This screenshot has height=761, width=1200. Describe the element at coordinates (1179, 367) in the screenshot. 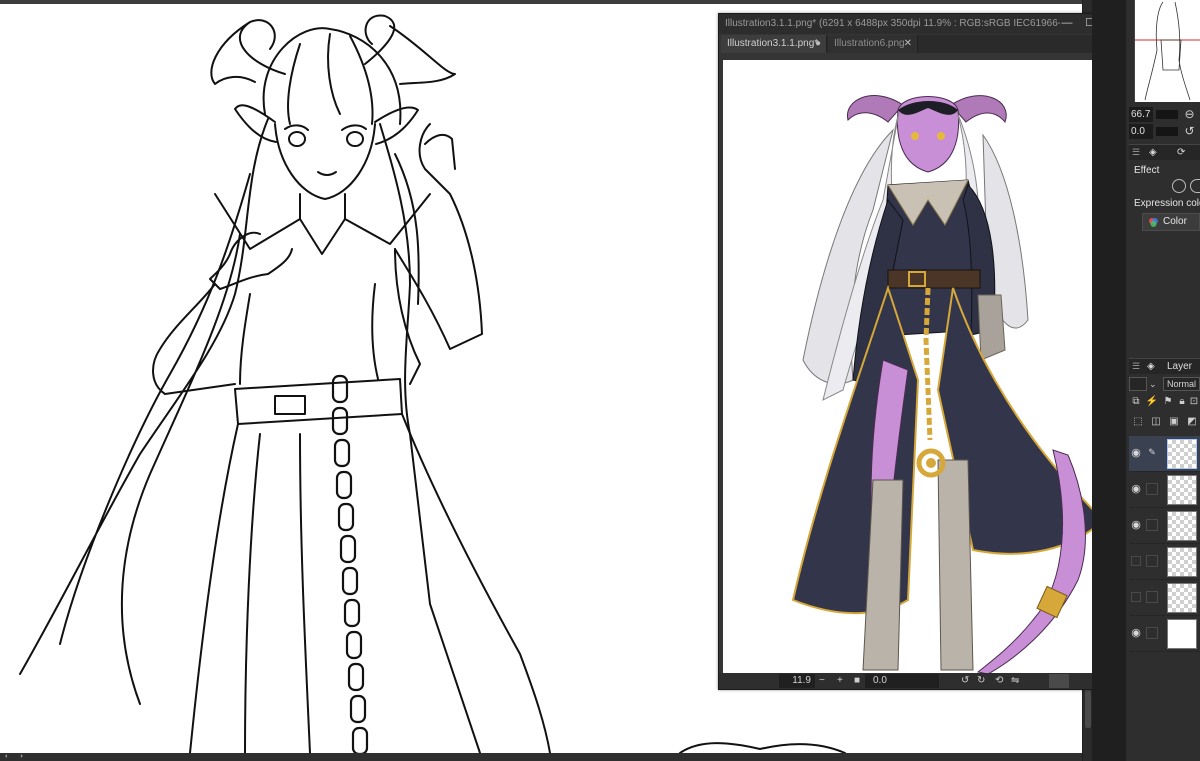

I see `layer-tab-label: Layer` at that location.